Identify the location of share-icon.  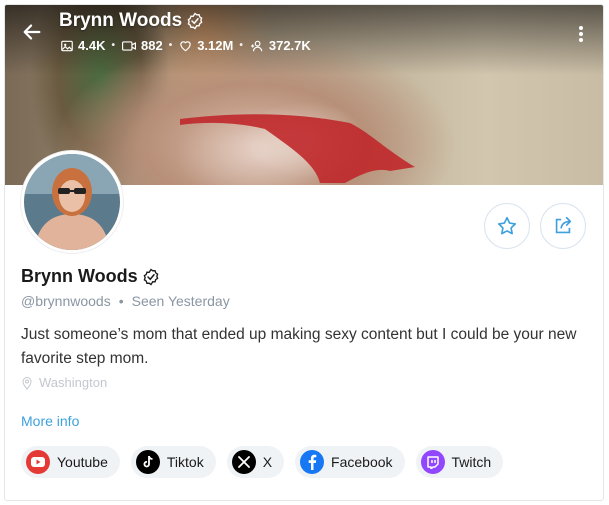
(563, 225).